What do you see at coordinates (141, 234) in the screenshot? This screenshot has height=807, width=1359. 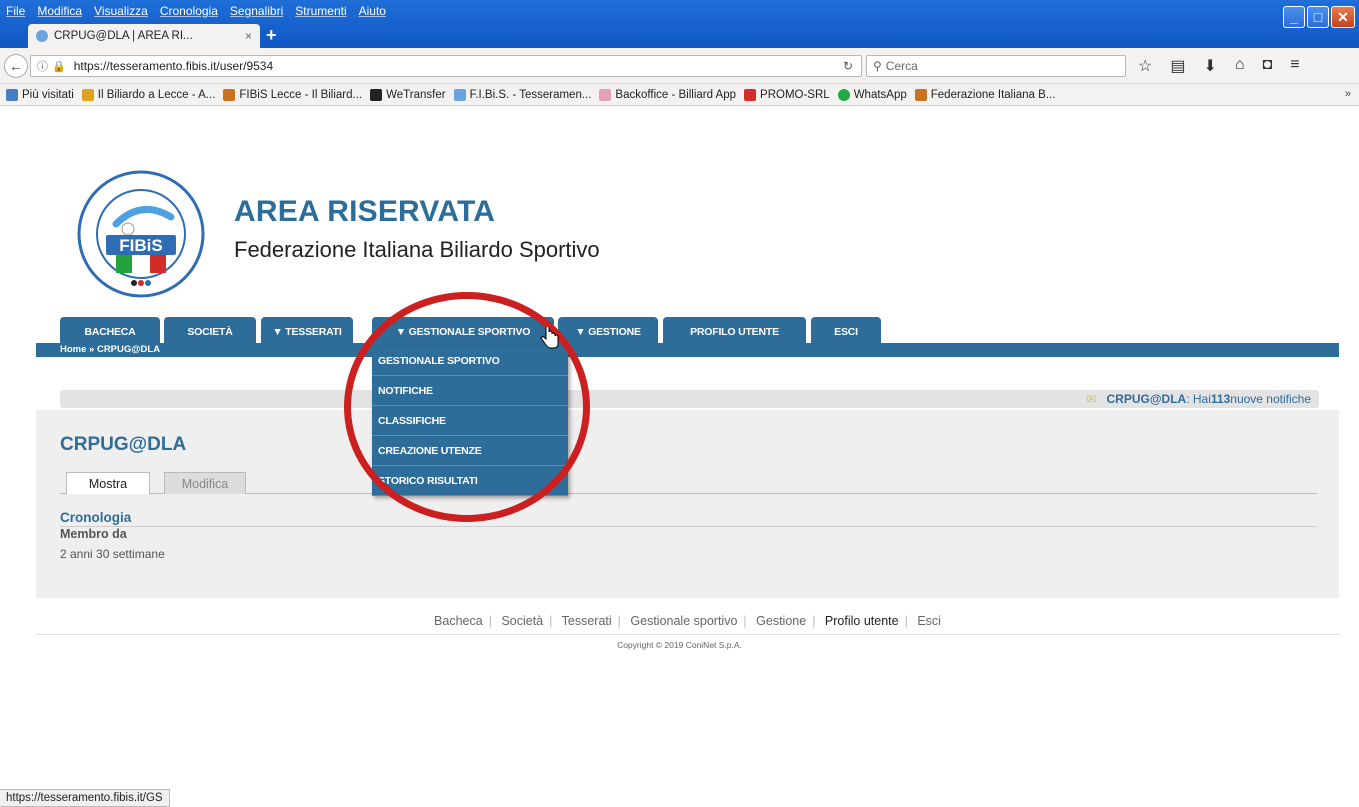 I see `fibis-logo: FIBiS` at bounding box center [141, 234].